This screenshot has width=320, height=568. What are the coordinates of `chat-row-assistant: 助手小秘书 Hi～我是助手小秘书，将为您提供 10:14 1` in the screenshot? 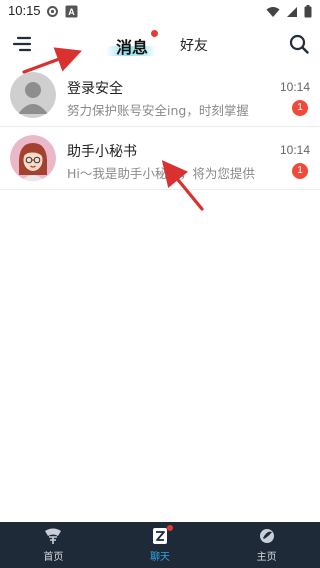 It's located at (160, 158).